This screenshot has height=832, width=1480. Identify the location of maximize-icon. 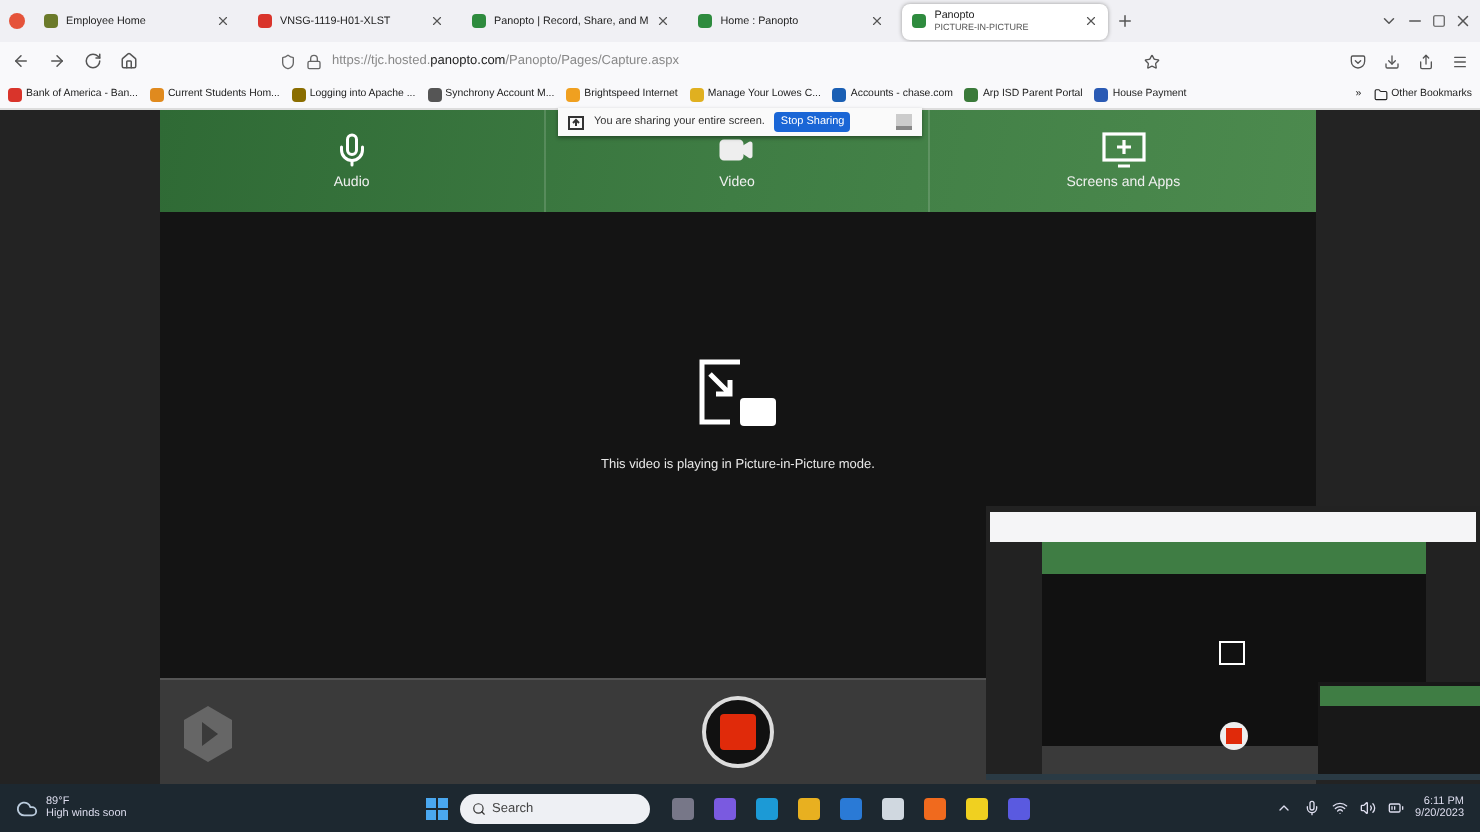
(1439, 21).